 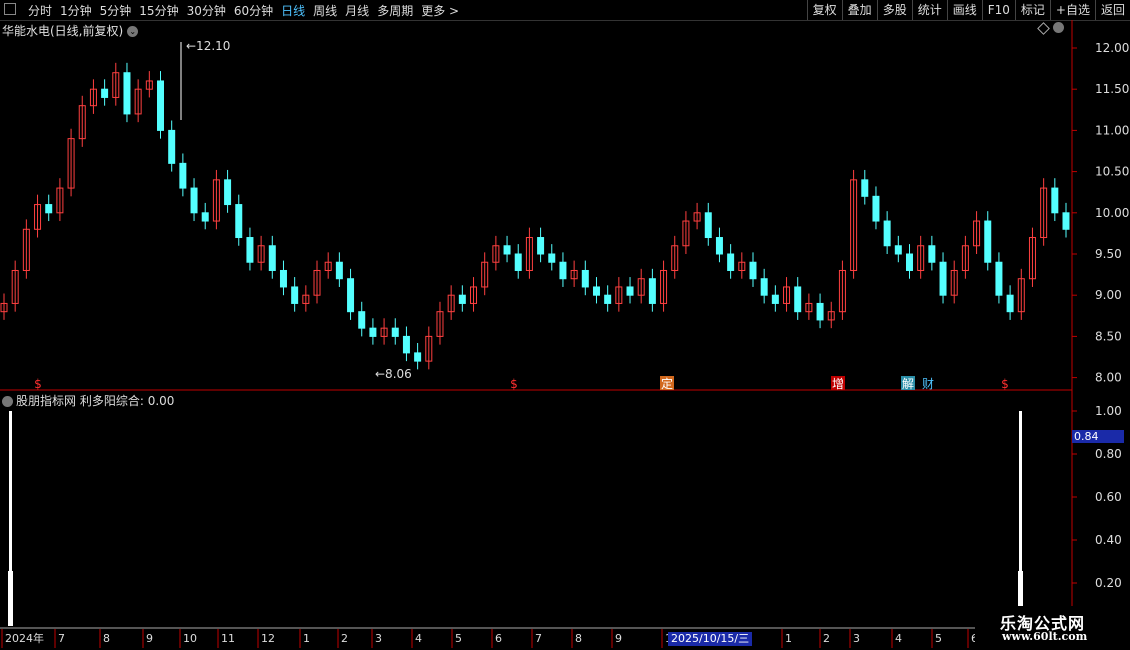 What do you see at coordinates (268, 638) in the screenshot?
I see `time-tick-label: 12` at bounding box center [268, 638].